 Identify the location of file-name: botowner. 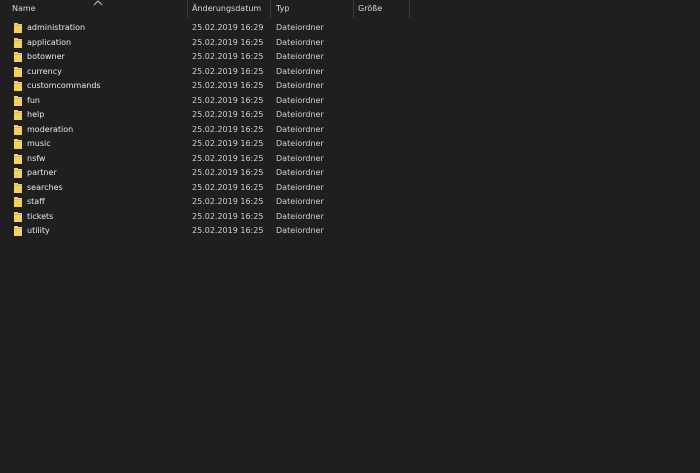
(46, 56).